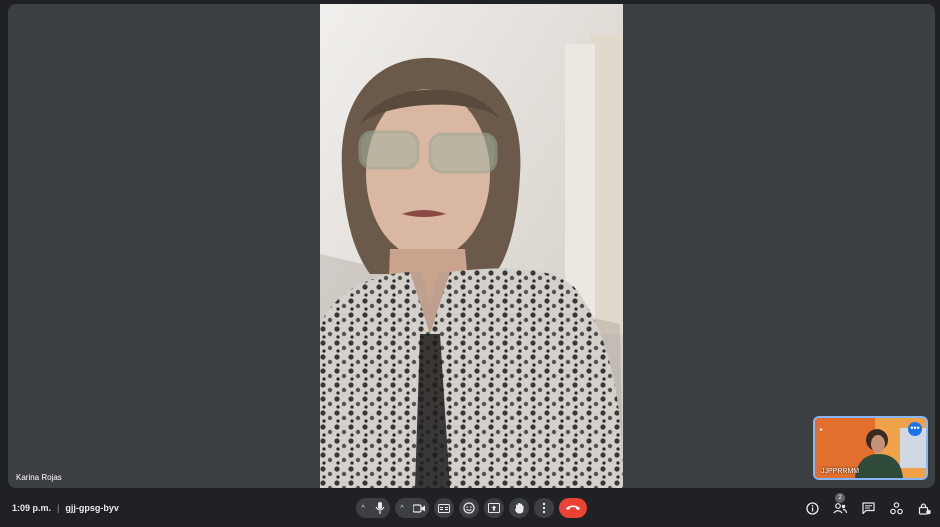 This screenshot has height=527, width=940. What do you see at coordinates (840, 504) in the screenshot?
I see `people-icon: 2` at bounding box center [840, 504].